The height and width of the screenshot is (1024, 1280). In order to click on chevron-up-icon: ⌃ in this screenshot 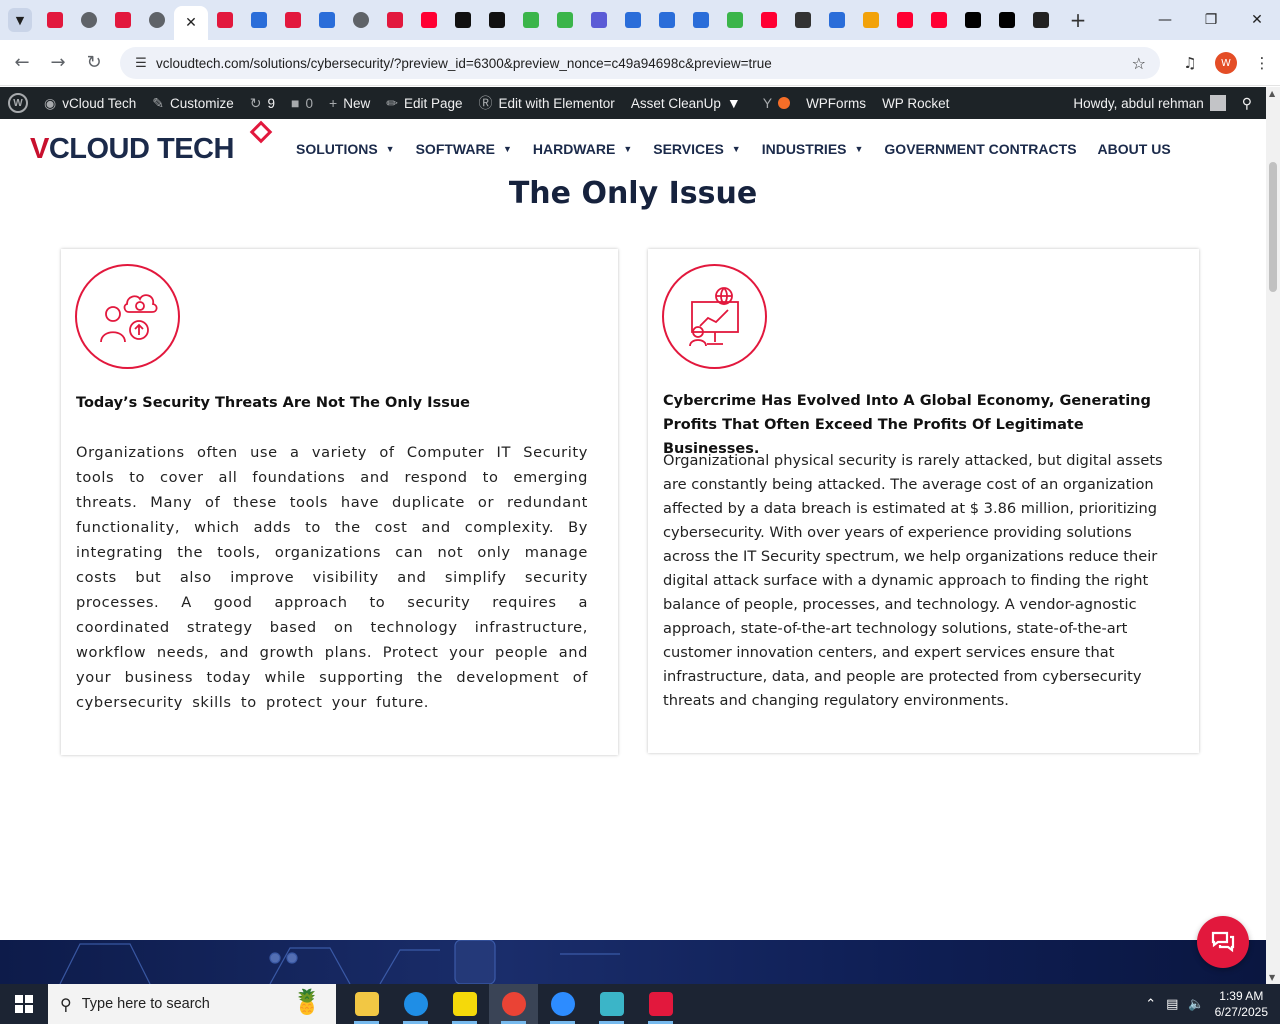, I will do `click(1150, 1004)`.